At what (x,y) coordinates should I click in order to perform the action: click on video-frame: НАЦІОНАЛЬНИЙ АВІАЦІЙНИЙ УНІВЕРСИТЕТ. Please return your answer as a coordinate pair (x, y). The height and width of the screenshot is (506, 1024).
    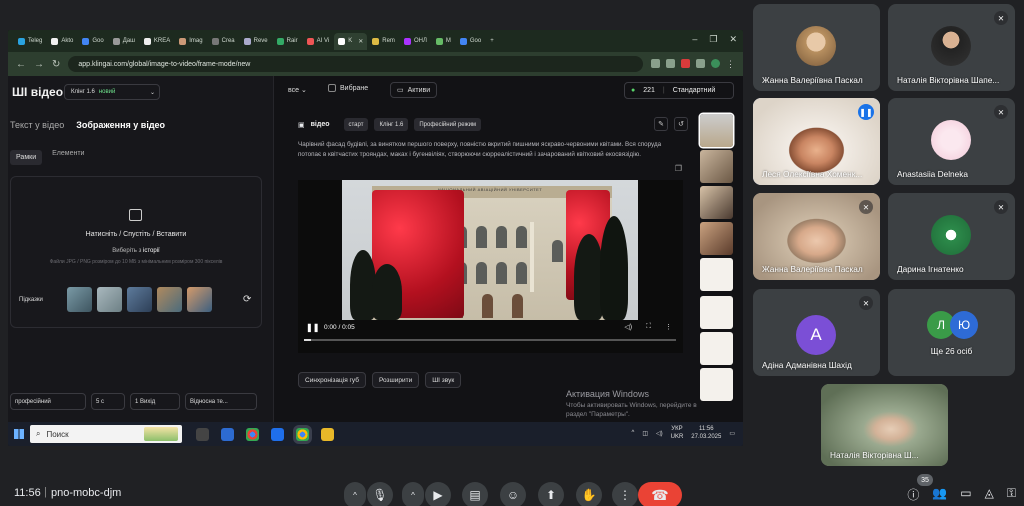
    Looking at the image, I should click on (490, 250).